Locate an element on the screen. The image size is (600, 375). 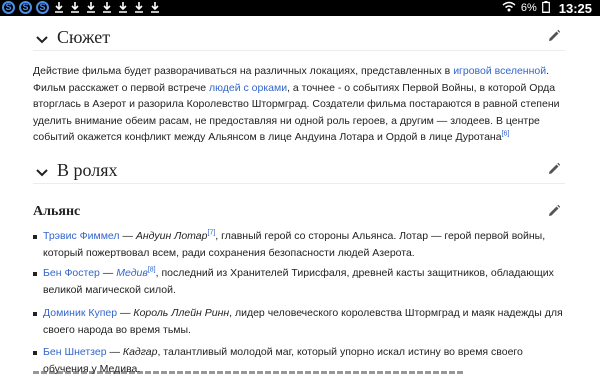
subsection-title: Альянс is located at coordinates (57, 211).